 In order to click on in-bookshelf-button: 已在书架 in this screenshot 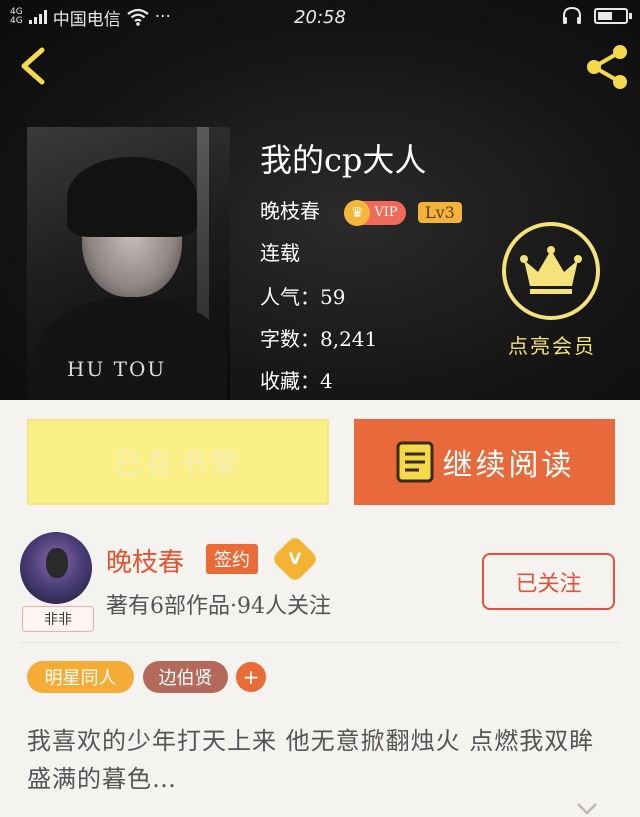, I will do `click(178, 462)`.